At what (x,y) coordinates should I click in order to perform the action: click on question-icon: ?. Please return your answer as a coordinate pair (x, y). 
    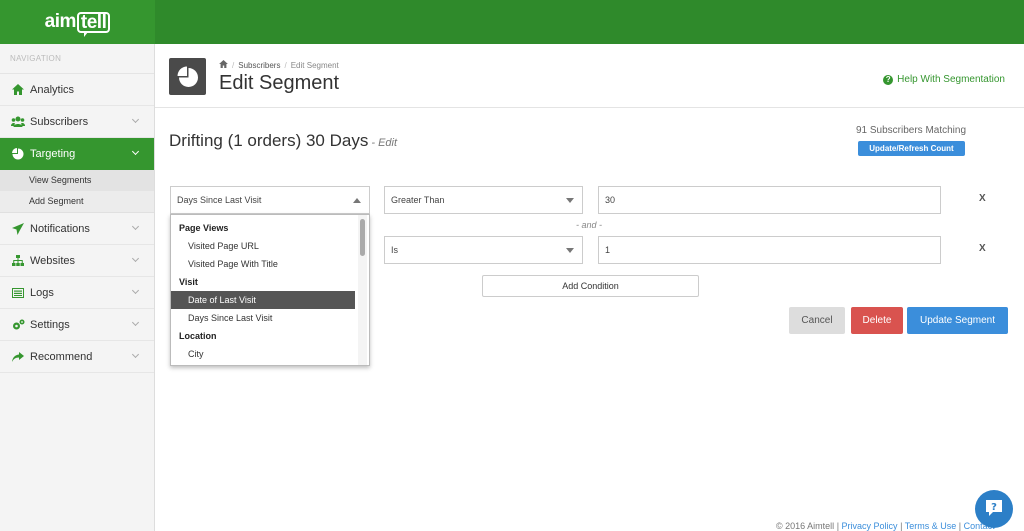
    Looking at the image, I should click on (888, 79).